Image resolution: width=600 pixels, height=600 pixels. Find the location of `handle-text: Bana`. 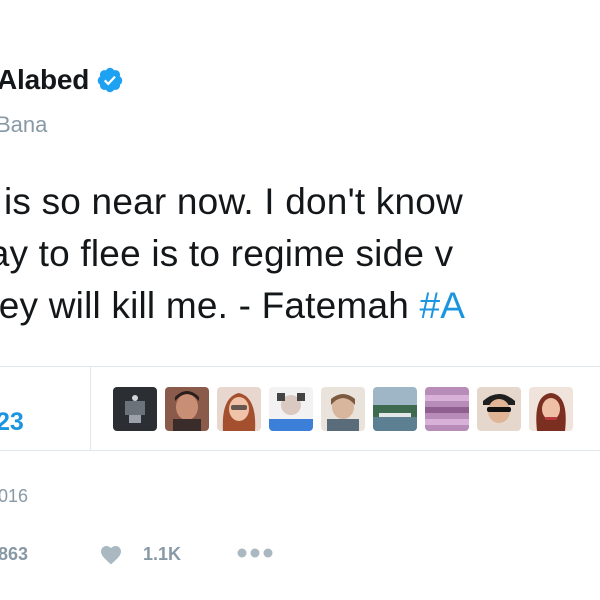

handle-text: Bana is located at coordinates (23, 124).